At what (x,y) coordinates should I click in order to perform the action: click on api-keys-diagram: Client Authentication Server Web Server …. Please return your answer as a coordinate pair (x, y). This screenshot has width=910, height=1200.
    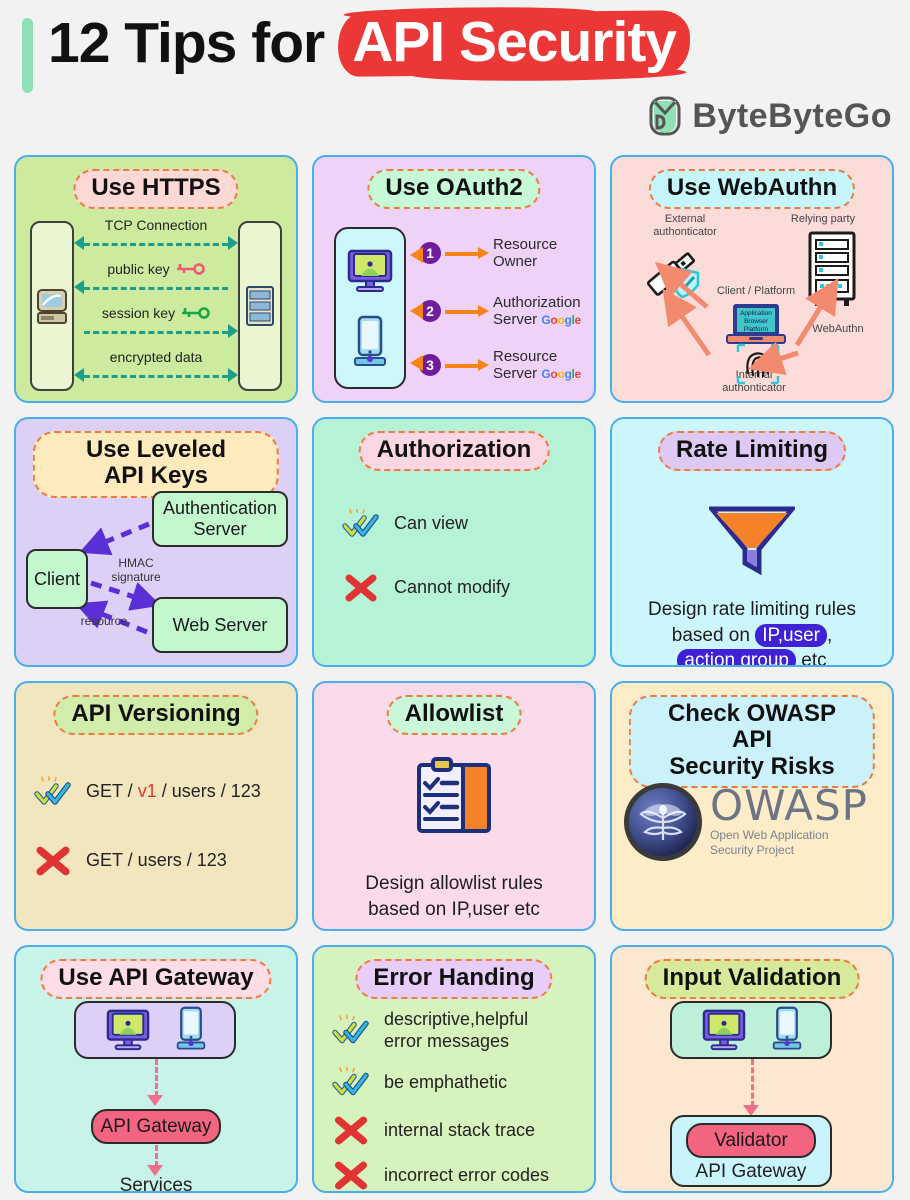
    Looking at the image, I should click on (156, 542).